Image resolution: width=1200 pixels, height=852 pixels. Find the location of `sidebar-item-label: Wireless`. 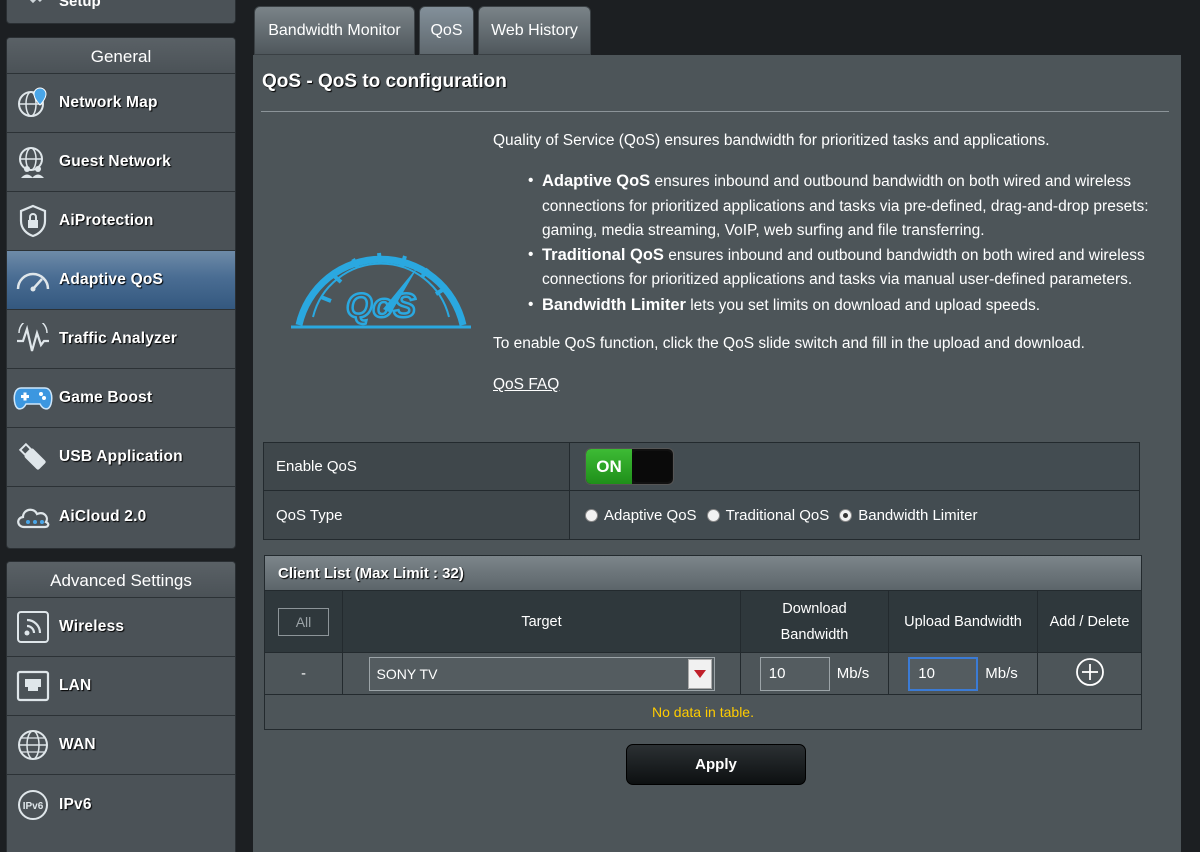

sidebar-item-label: Wireless is located at coordinates (92, 626).